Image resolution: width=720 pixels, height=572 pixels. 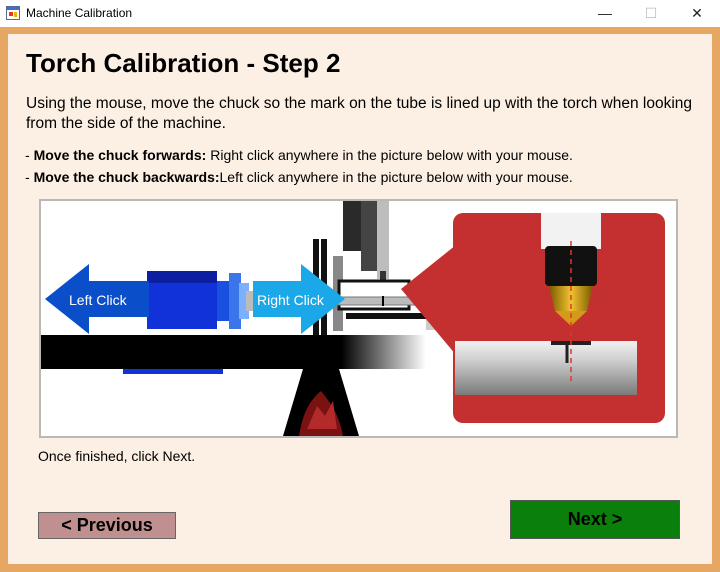 What do you see at coordinates (117, 456) in the screenshot?
I see `finished-hint: Once finished, click Next.` at bounding box center [117, 456].